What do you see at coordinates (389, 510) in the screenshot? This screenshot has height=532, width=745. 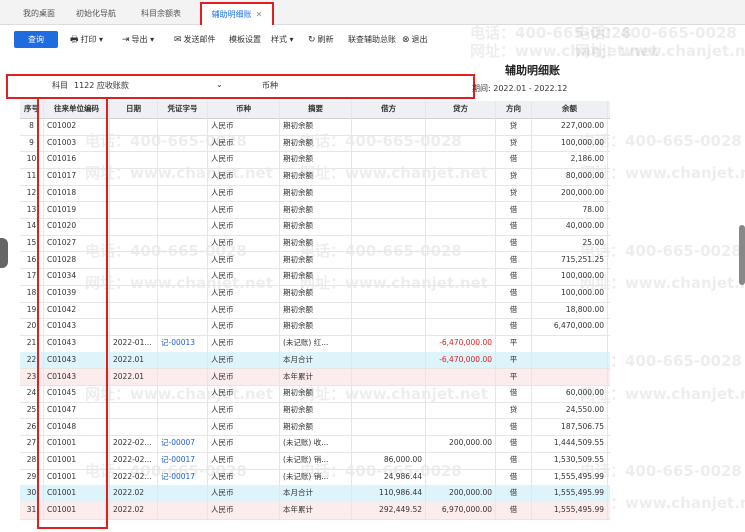 I see `cell-debit: 292,449.52` at bounding box center [389, 510].